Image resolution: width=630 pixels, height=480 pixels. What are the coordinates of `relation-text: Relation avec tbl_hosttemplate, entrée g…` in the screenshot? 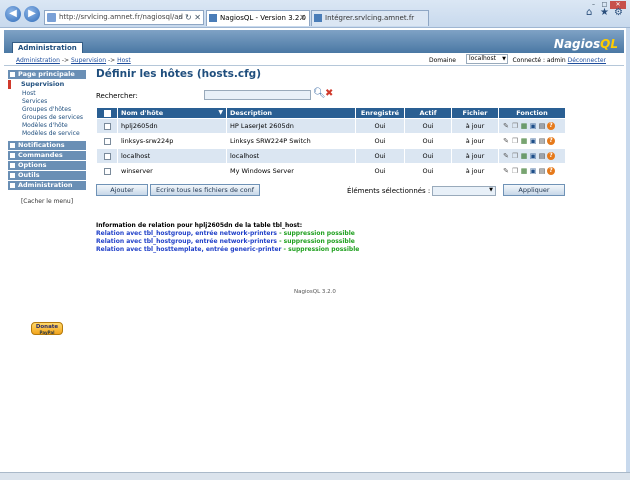 It's located at (189, 249).